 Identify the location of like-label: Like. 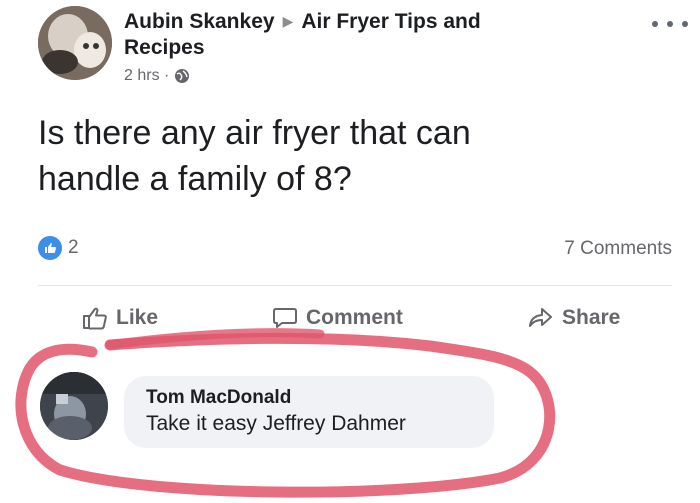
(137, 317).